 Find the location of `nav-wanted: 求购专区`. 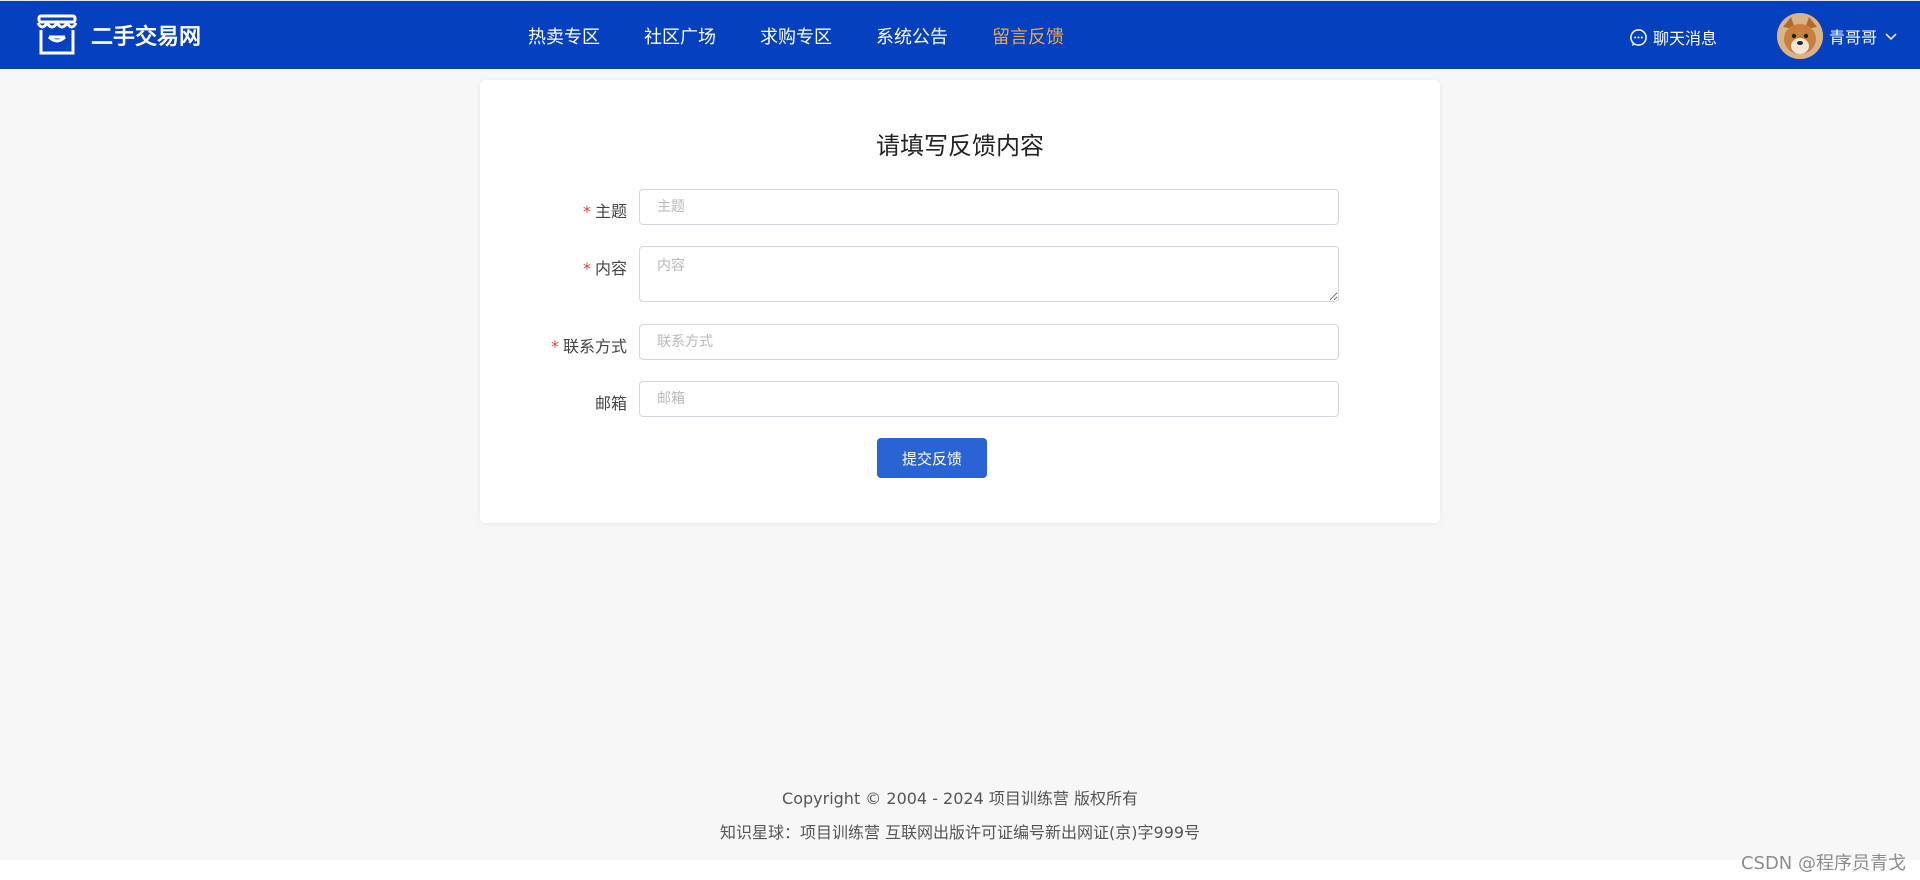

nav-wanted: 求购专区 is located at coordinates (796, 36).